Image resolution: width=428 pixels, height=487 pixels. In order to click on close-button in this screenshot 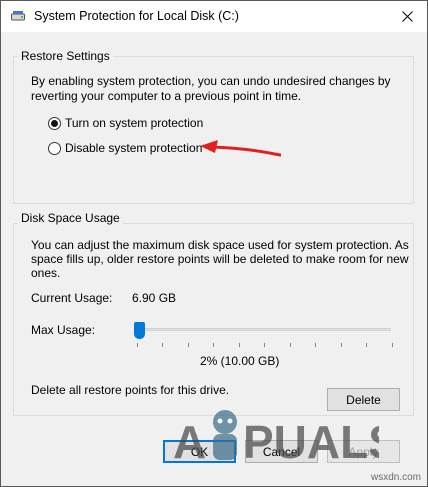, I will do `click(407, 16)`.